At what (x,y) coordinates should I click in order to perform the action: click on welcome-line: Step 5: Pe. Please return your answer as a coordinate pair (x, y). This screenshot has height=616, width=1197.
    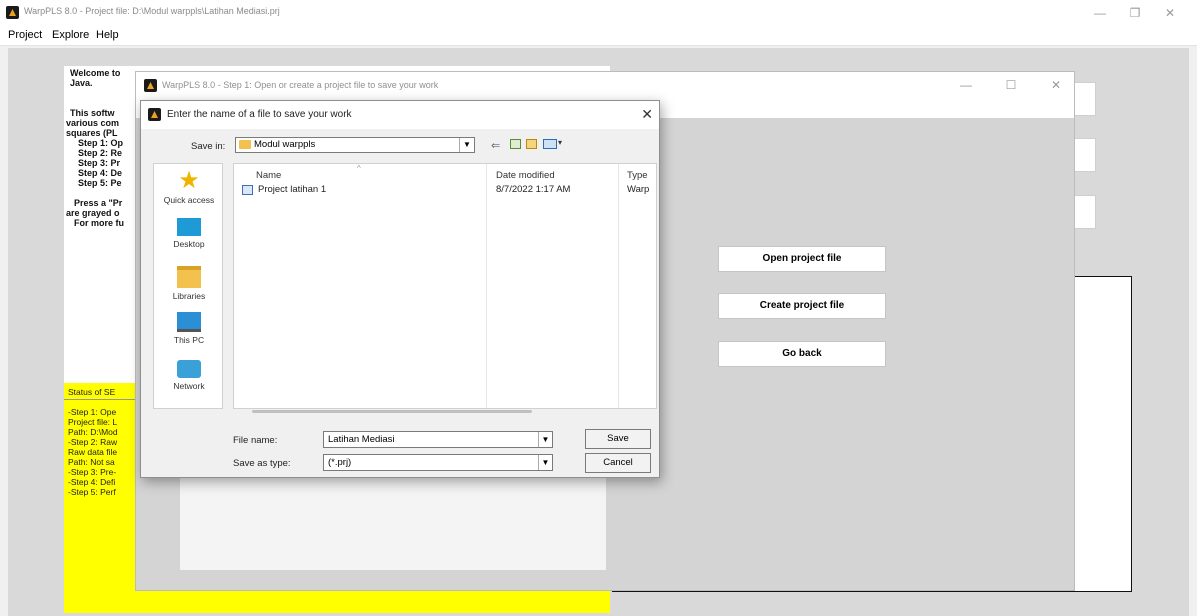
    Looking at the image, I should click on (100, 183).